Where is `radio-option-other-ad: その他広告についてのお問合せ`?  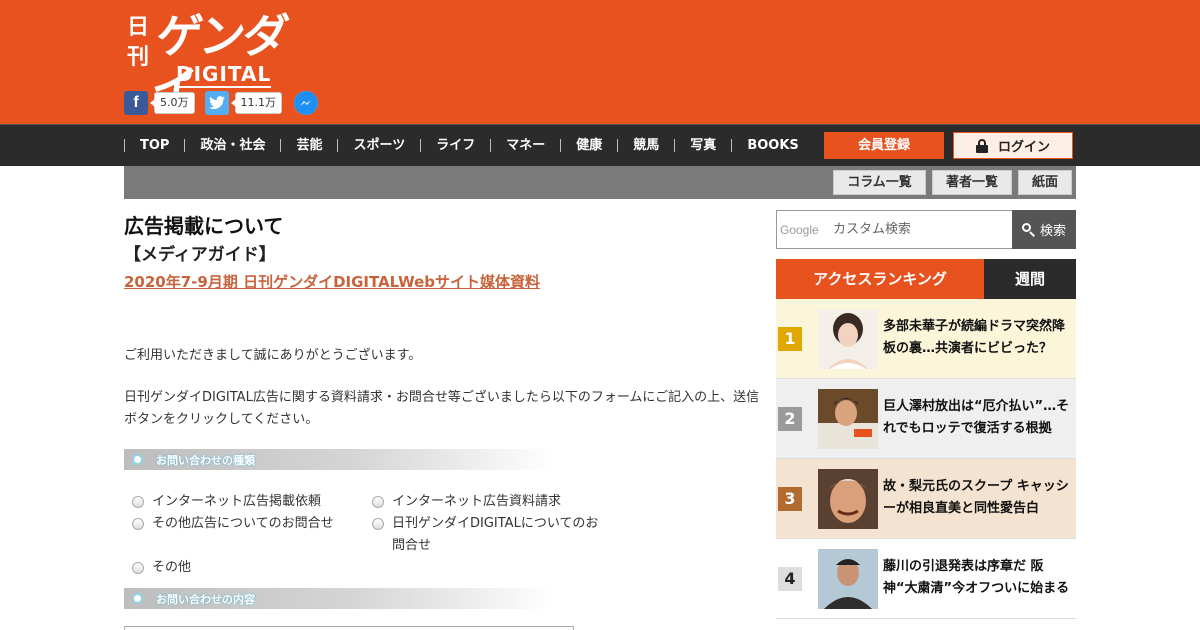
radio-option-other-ad: その他広告についてのお問合せ is located at coordinates (247, 524).